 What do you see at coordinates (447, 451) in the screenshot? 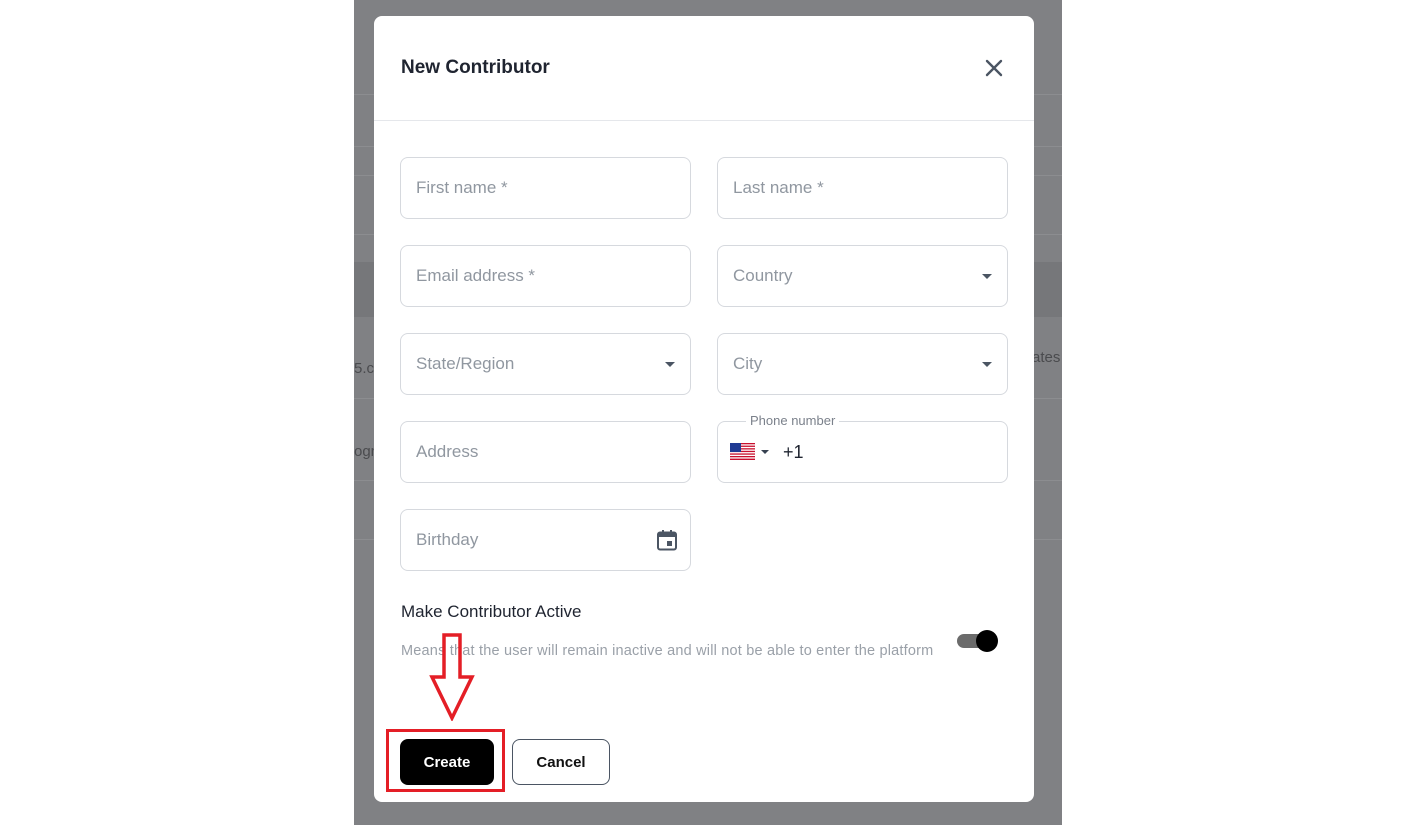
I see `address-placeholder: Address` at bounding box center [447, 451].